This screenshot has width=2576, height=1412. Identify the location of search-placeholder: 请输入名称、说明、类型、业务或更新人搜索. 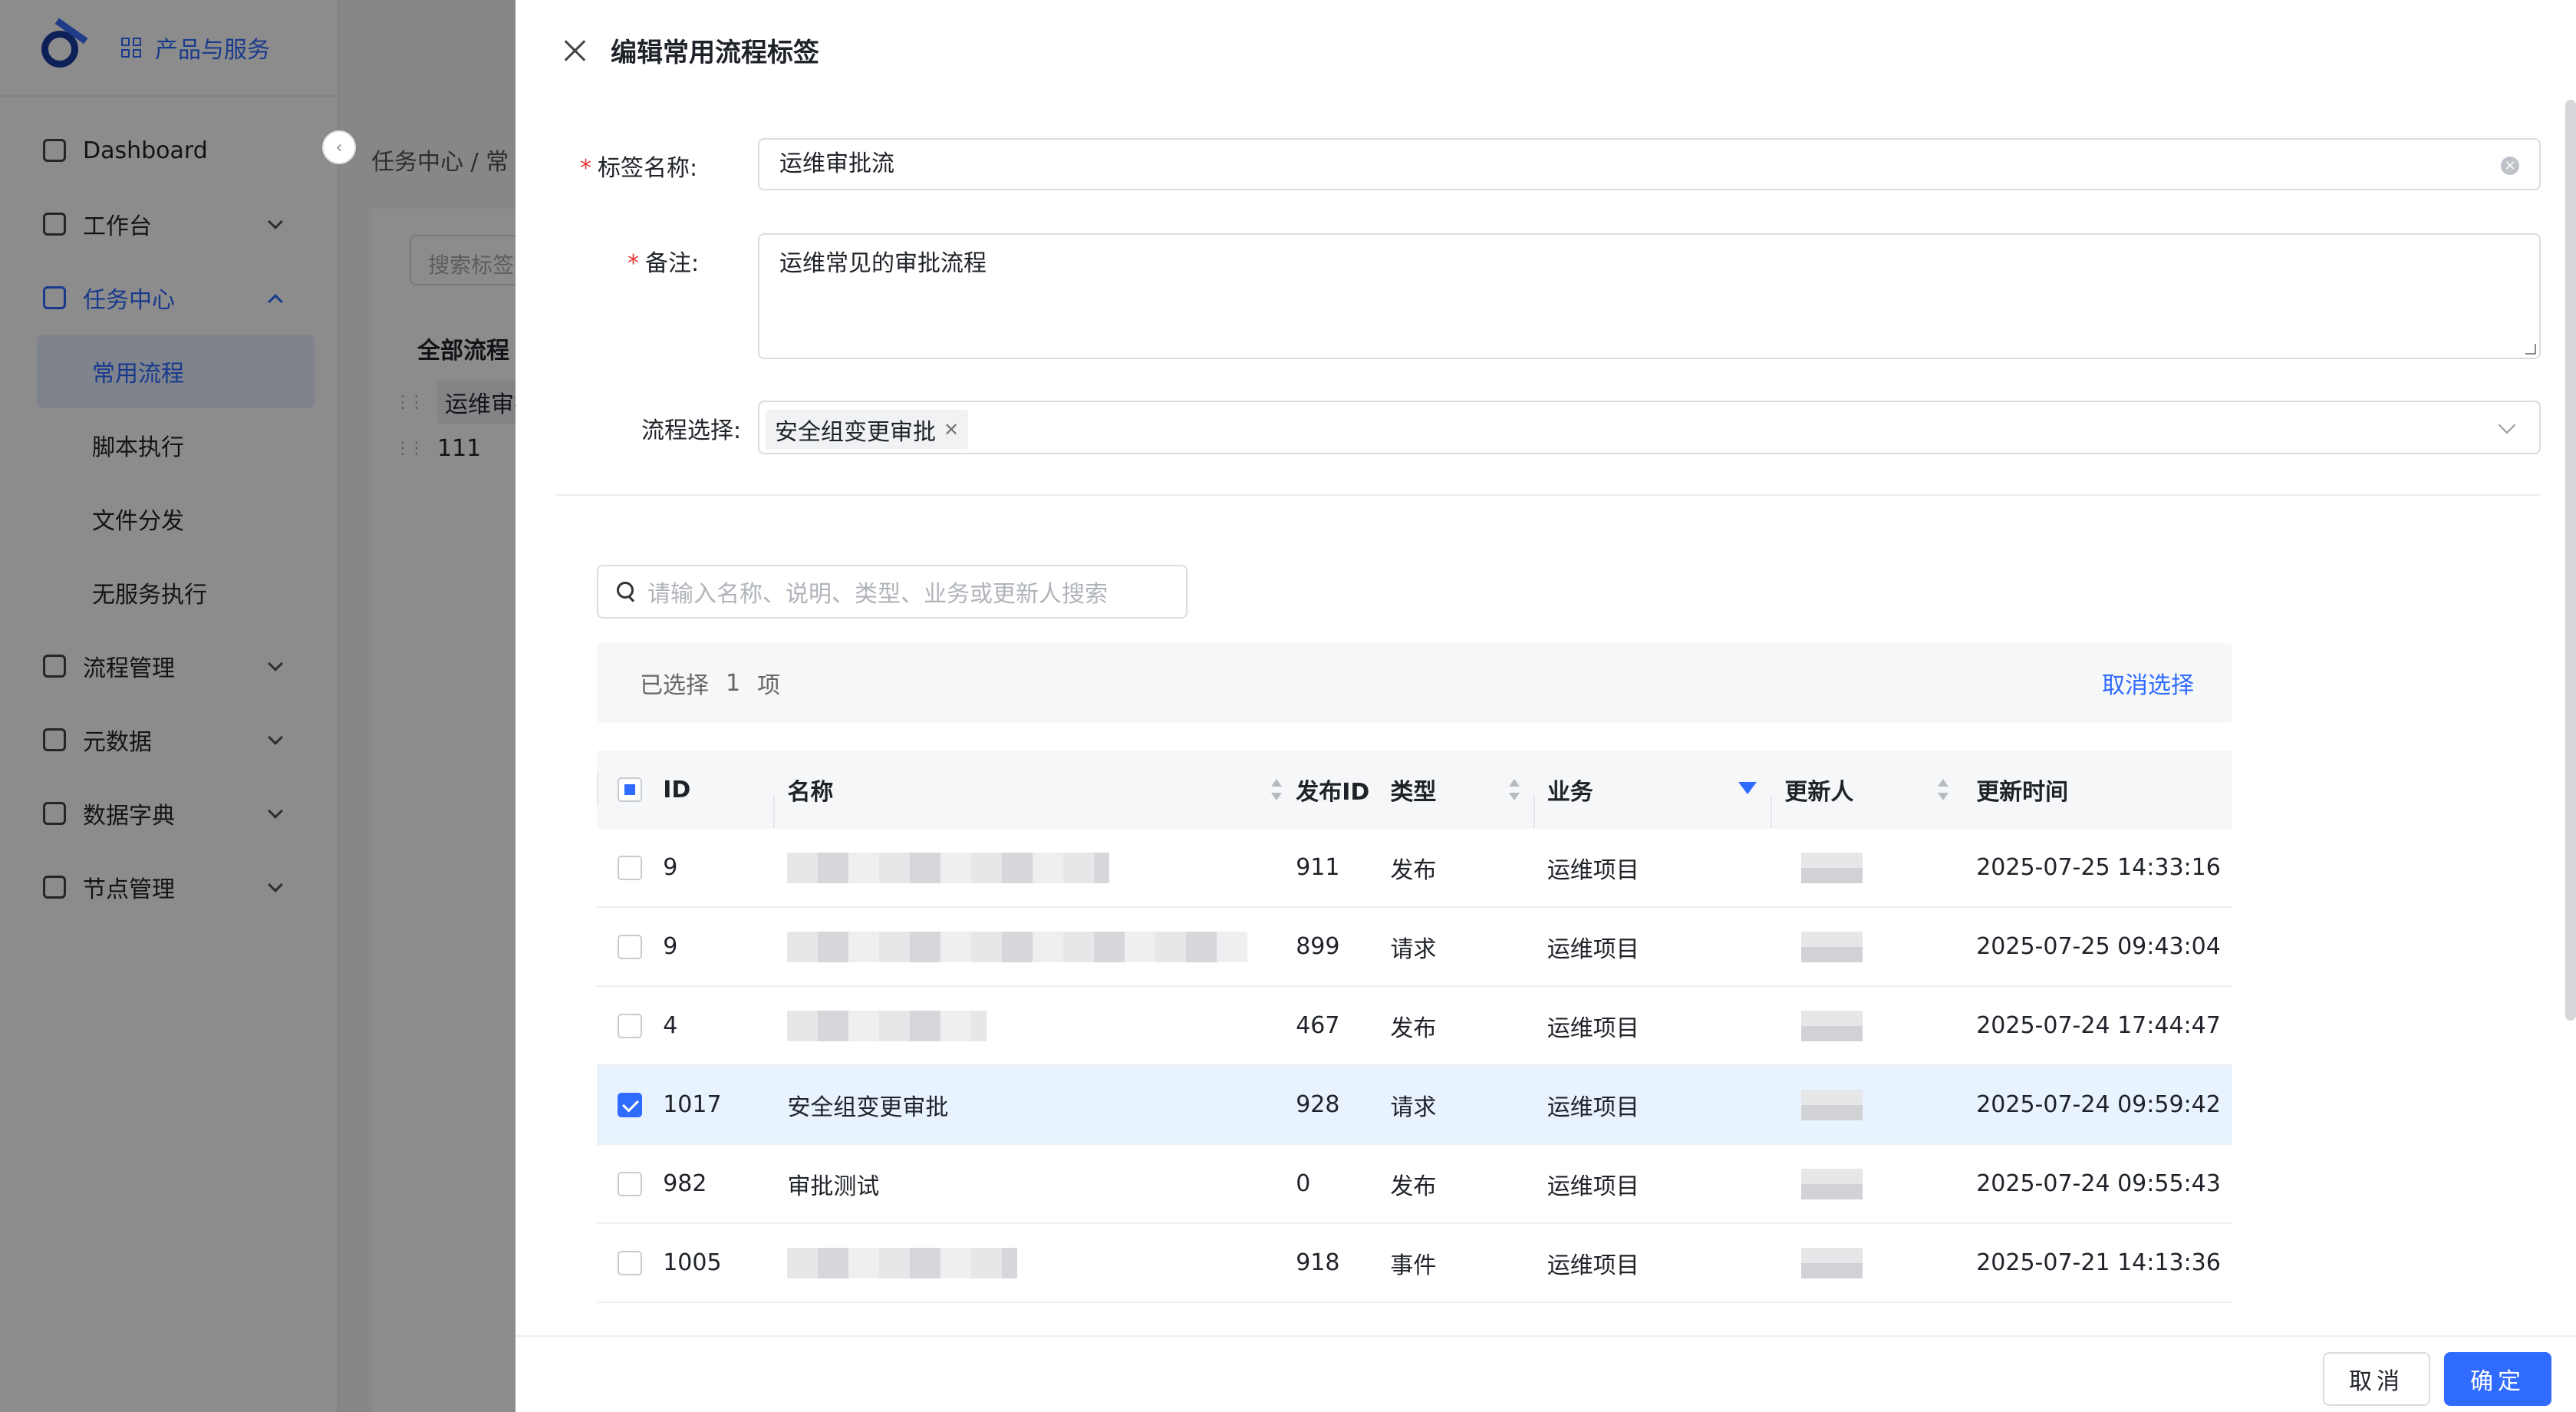
(877, 594).